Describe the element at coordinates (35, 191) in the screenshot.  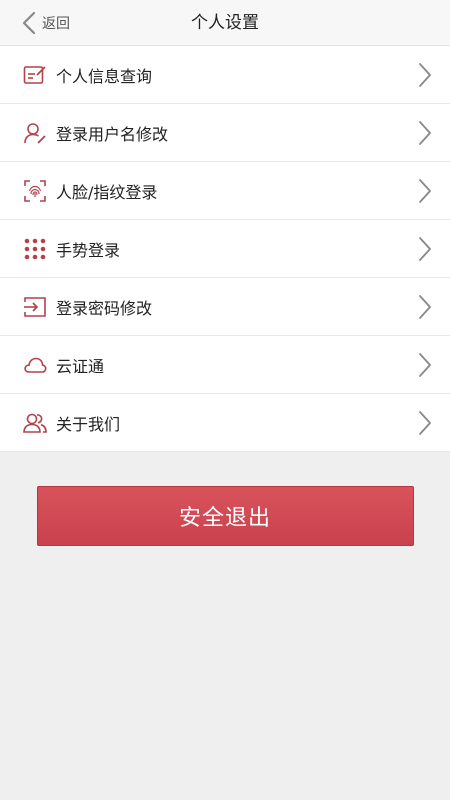
I see `fingerprint-icon` at that location.